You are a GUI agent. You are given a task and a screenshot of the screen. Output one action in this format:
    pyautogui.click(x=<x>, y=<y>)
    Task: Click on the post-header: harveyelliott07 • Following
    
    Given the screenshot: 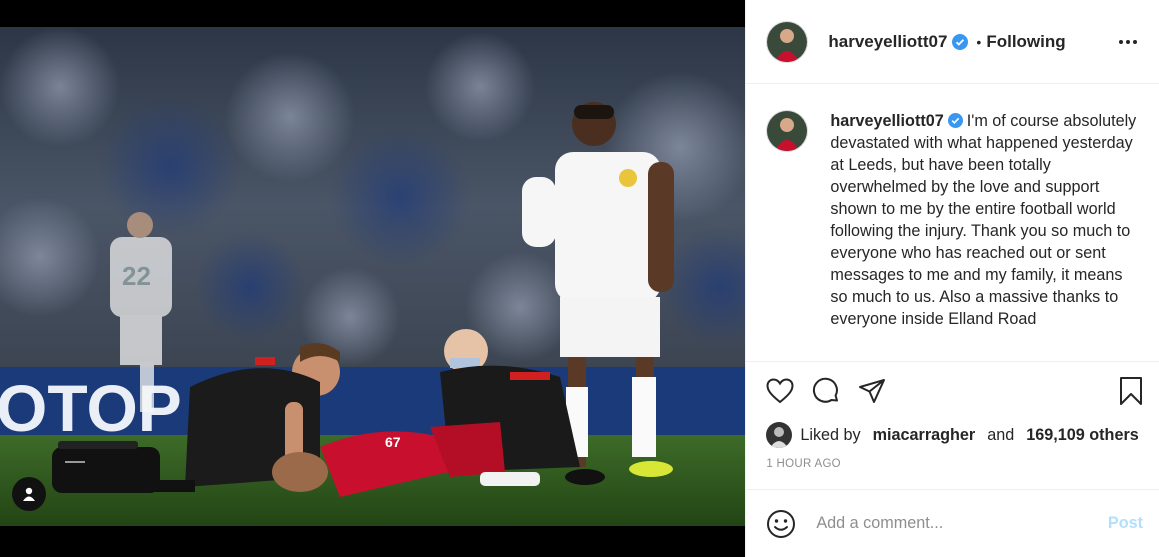 What is the action you would take?
    pyautogui.click(x=952, y=42)
    